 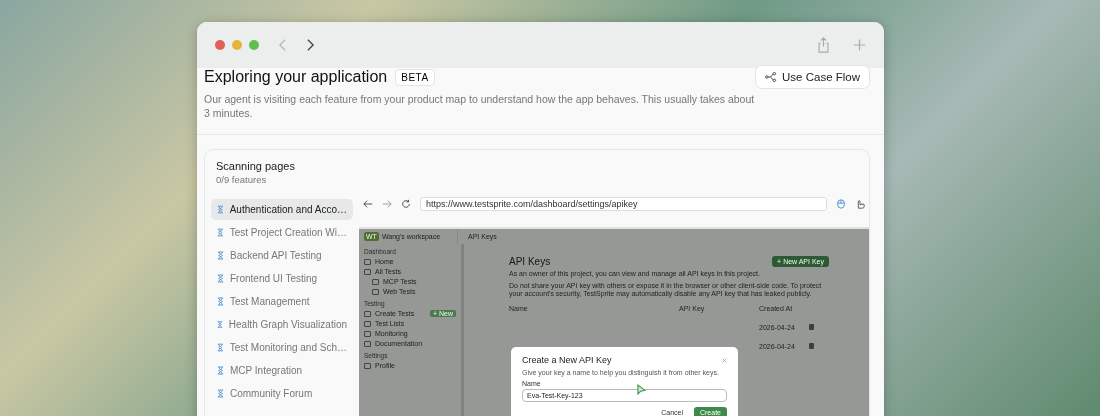 I want to click on page-description: Our agent is visiting each feature from your product map to understand how the app behaves. This usually takes about 3 minutes., so click(x=480, y=106).